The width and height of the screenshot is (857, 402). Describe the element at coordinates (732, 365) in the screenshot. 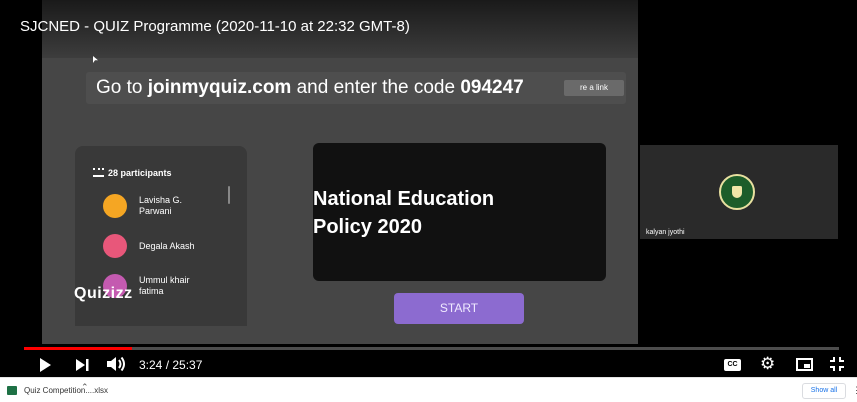

I see `captions-icon: CC` at that location.